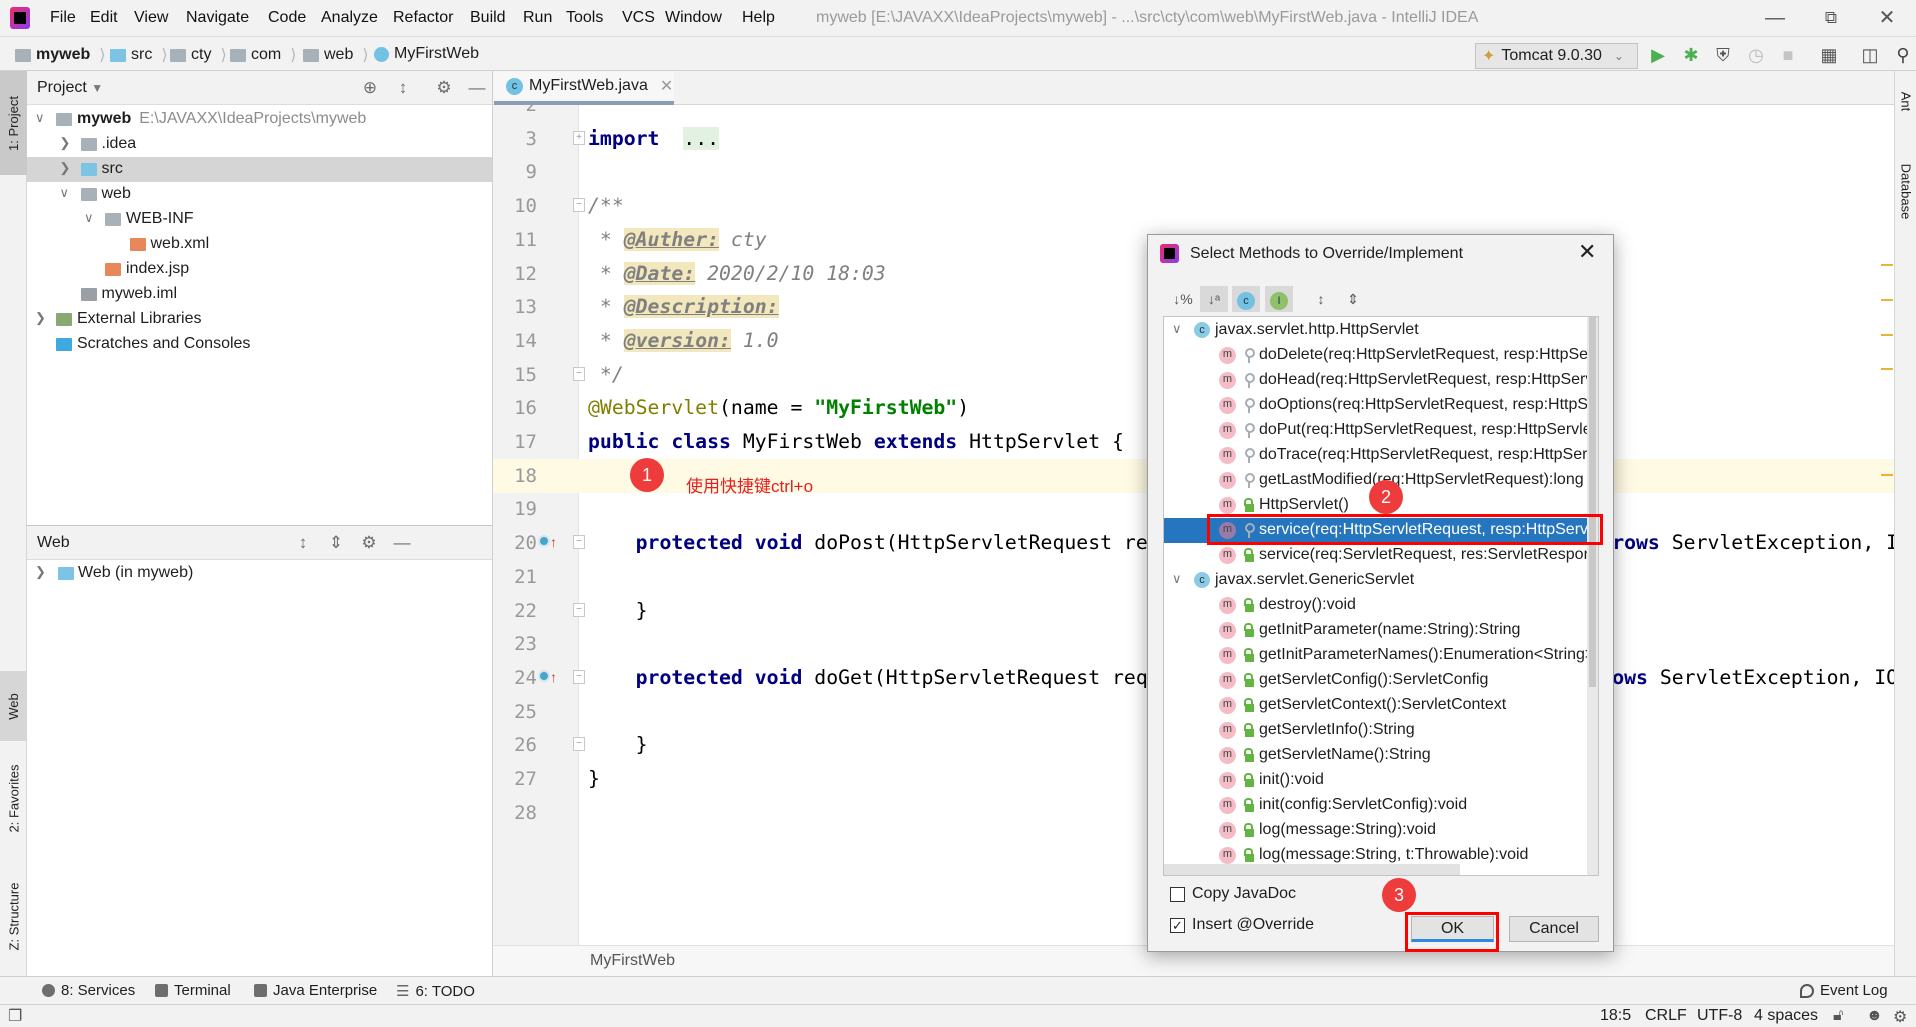  I want to click on method-item: m getServletInfo():String, so click(1376, 730).